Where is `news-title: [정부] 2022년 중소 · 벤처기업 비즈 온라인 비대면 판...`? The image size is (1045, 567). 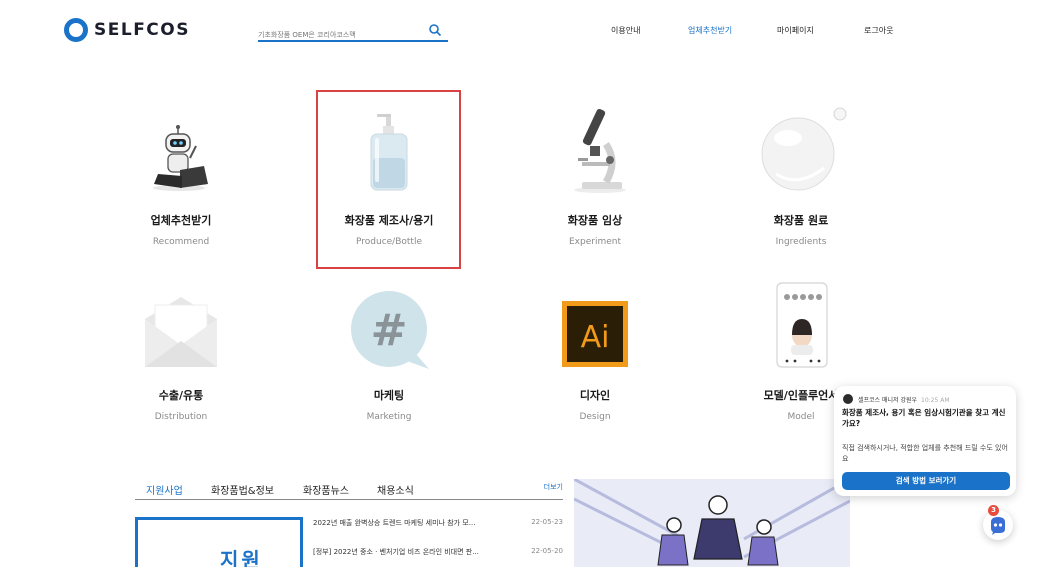 news-title: [정부] 2022년 중소 · 벤처기업 비즈 온라인 비대면 판... is located at coordinates (396, 552).